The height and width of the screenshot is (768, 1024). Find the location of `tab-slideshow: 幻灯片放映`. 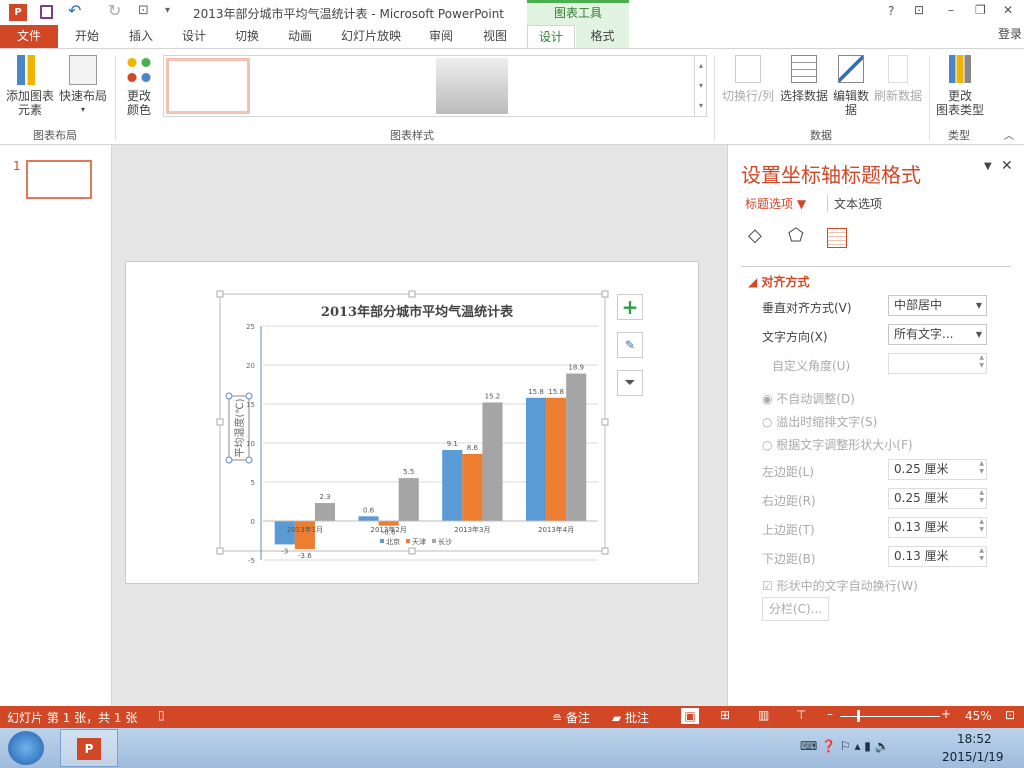

tab-slideshow: 幻灯片放映 is located at coordinates (371, 36).